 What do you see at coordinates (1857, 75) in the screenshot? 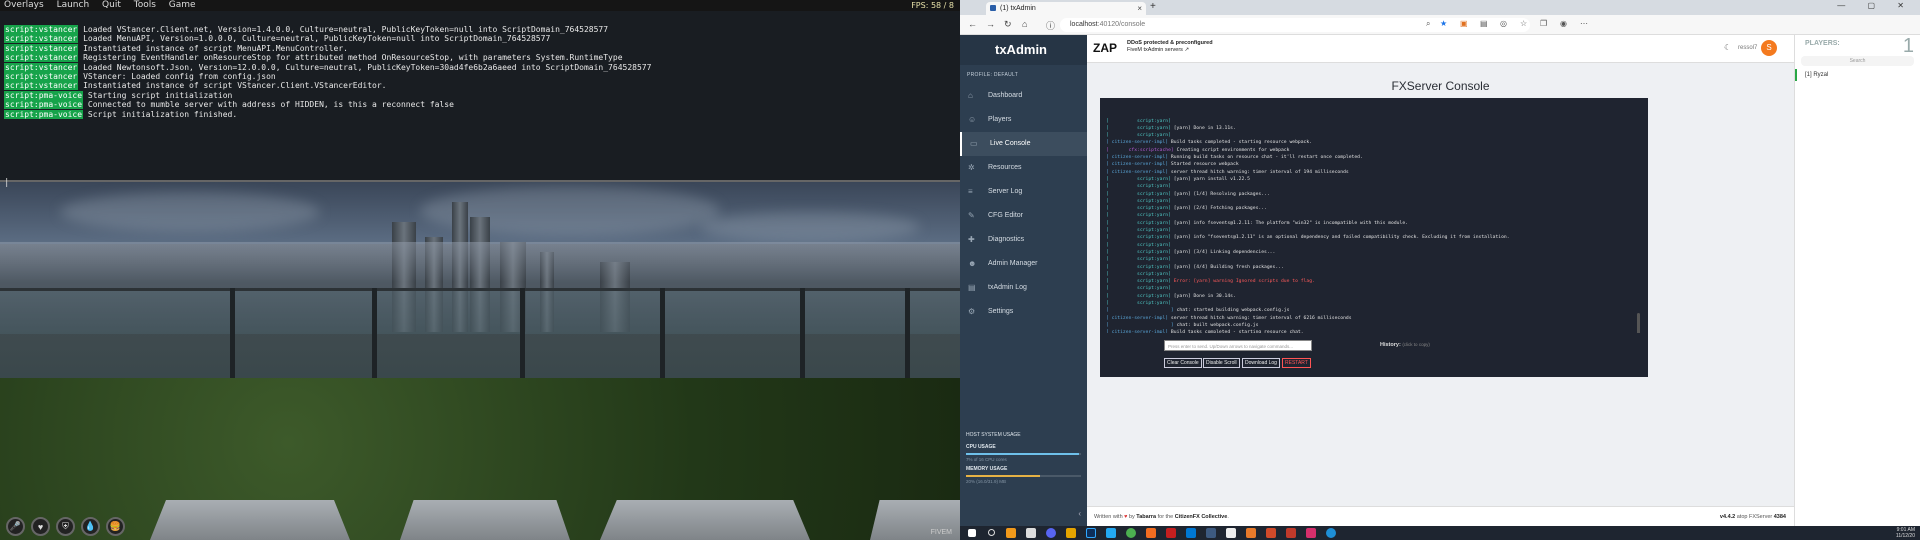
I see `player-row: [1] Ryzal` at bounding box center [1857, 75].